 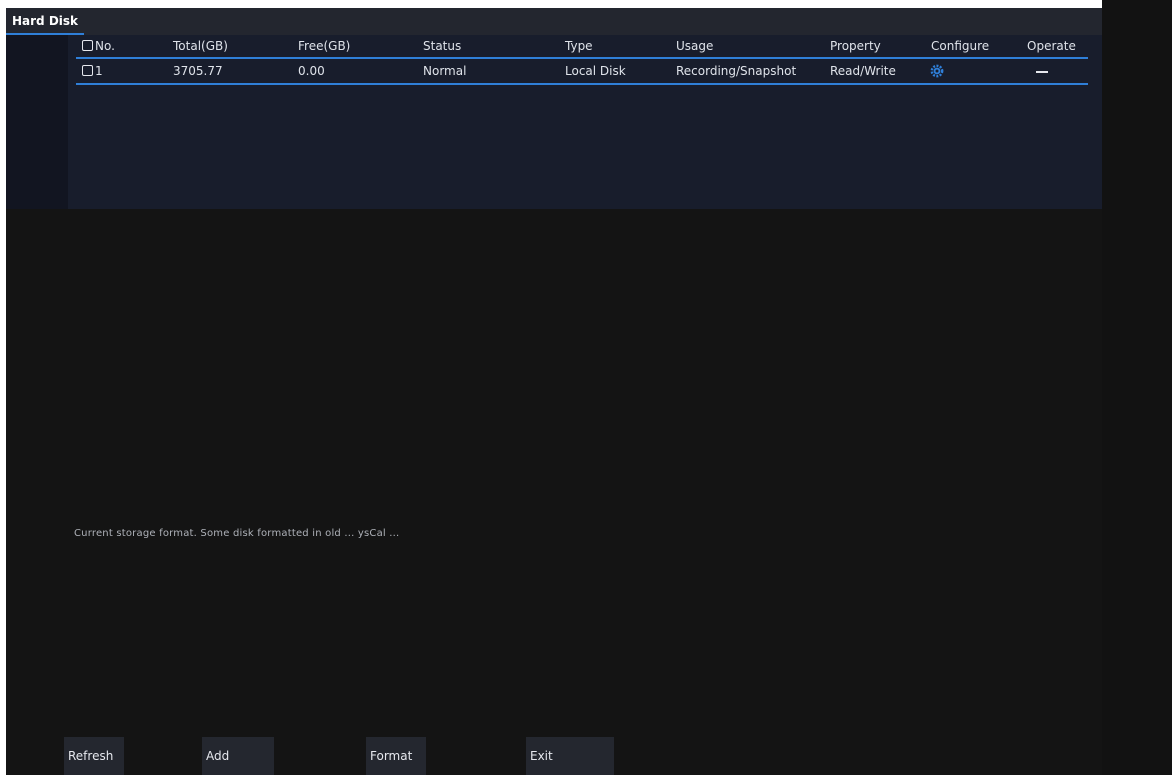 I want to click on row-no-value: 1, so click(x=99, y=71).